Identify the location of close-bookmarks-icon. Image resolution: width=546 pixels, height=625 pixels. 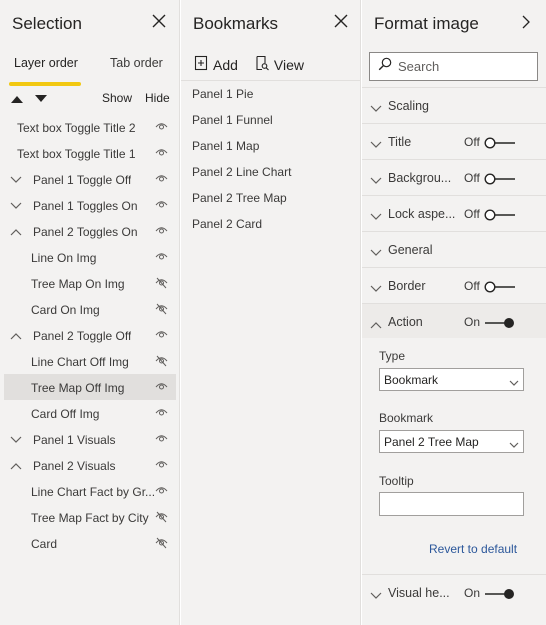
(341, 21).